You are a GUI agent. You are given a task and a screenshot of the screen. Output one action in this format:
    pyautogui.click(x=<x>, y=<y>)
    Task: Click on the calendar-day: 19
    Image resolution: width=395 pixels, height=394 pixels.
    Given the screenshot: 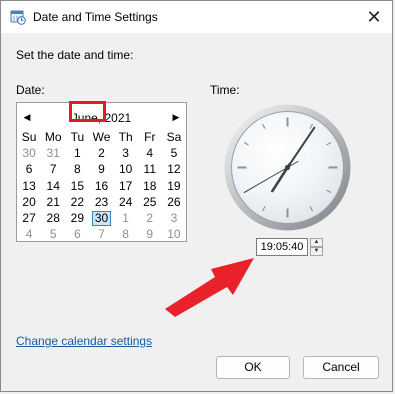 What is the action you would take?
    pyautogui.click(x=174, y=186)
    